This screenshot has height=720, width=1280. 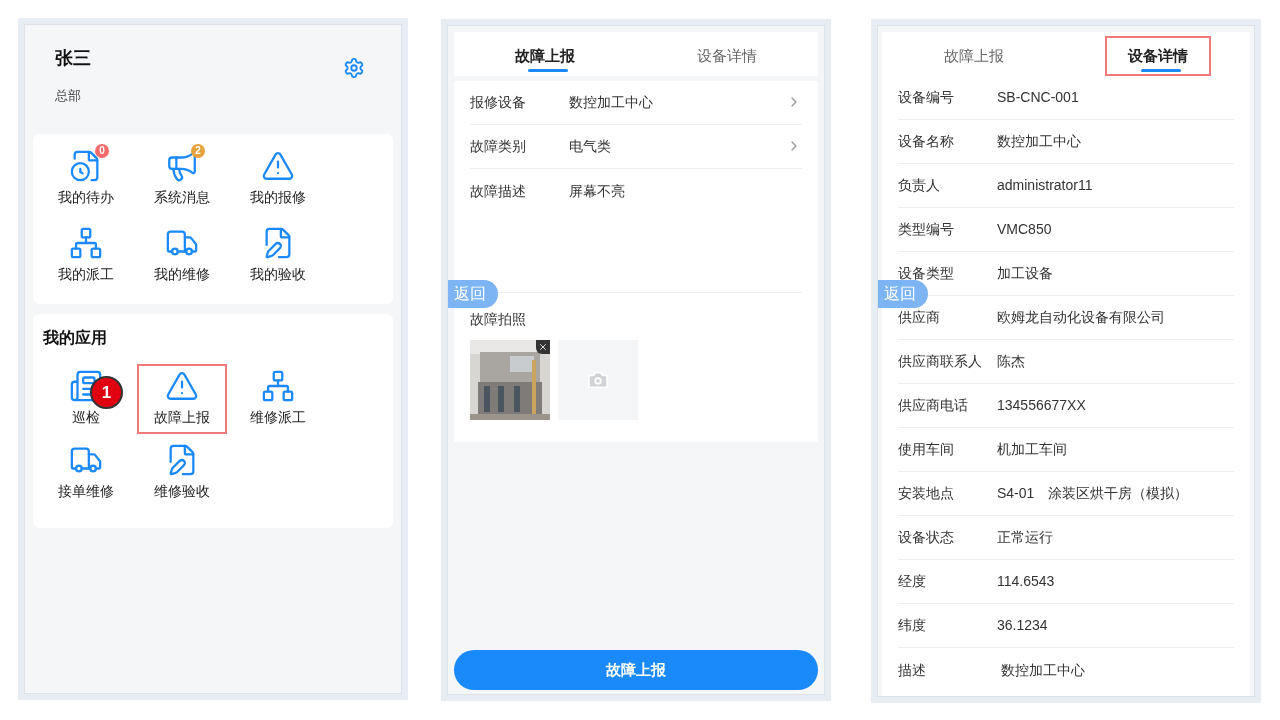 I want to click on app-tile: 我的验收, so click(x=278, y=255).